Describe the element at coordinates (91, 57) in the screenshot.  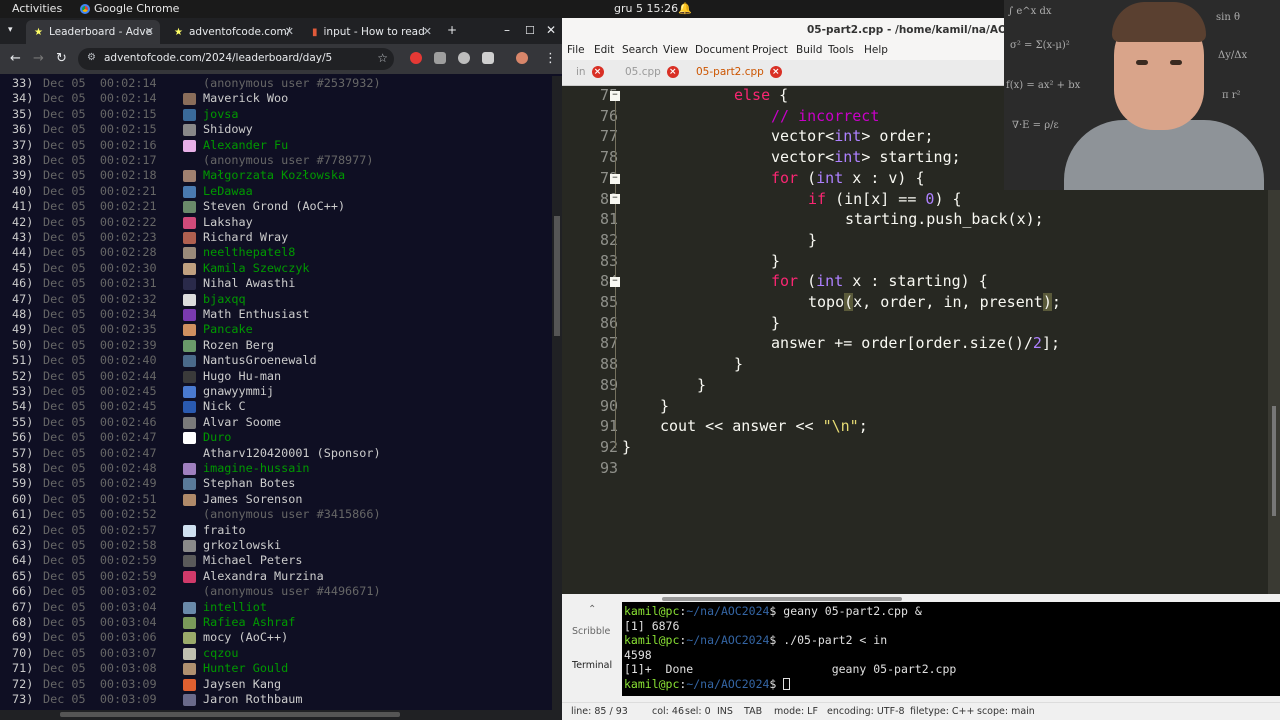
I see `site-info-icon: ⚙` at that location.